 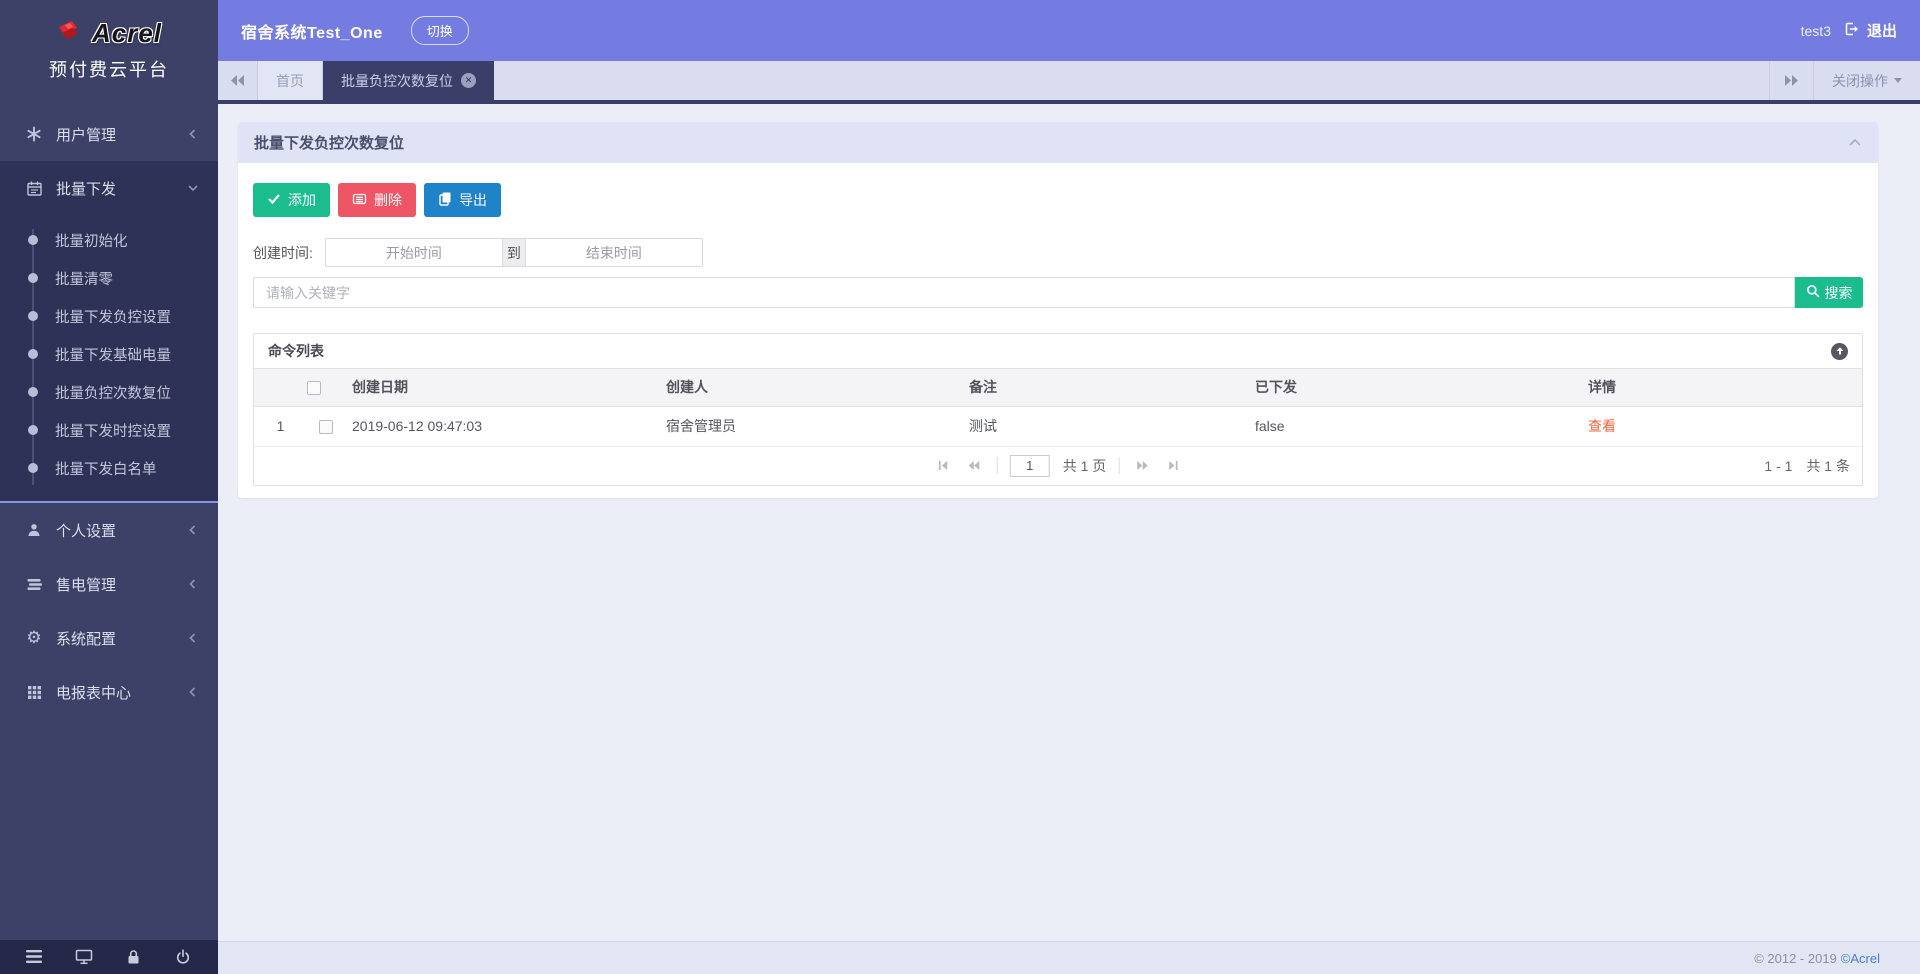 What do you see at coordinates (1024, 292) in the screenshot?
I see `keyword-search-input` at bounding box center [1024, 292].